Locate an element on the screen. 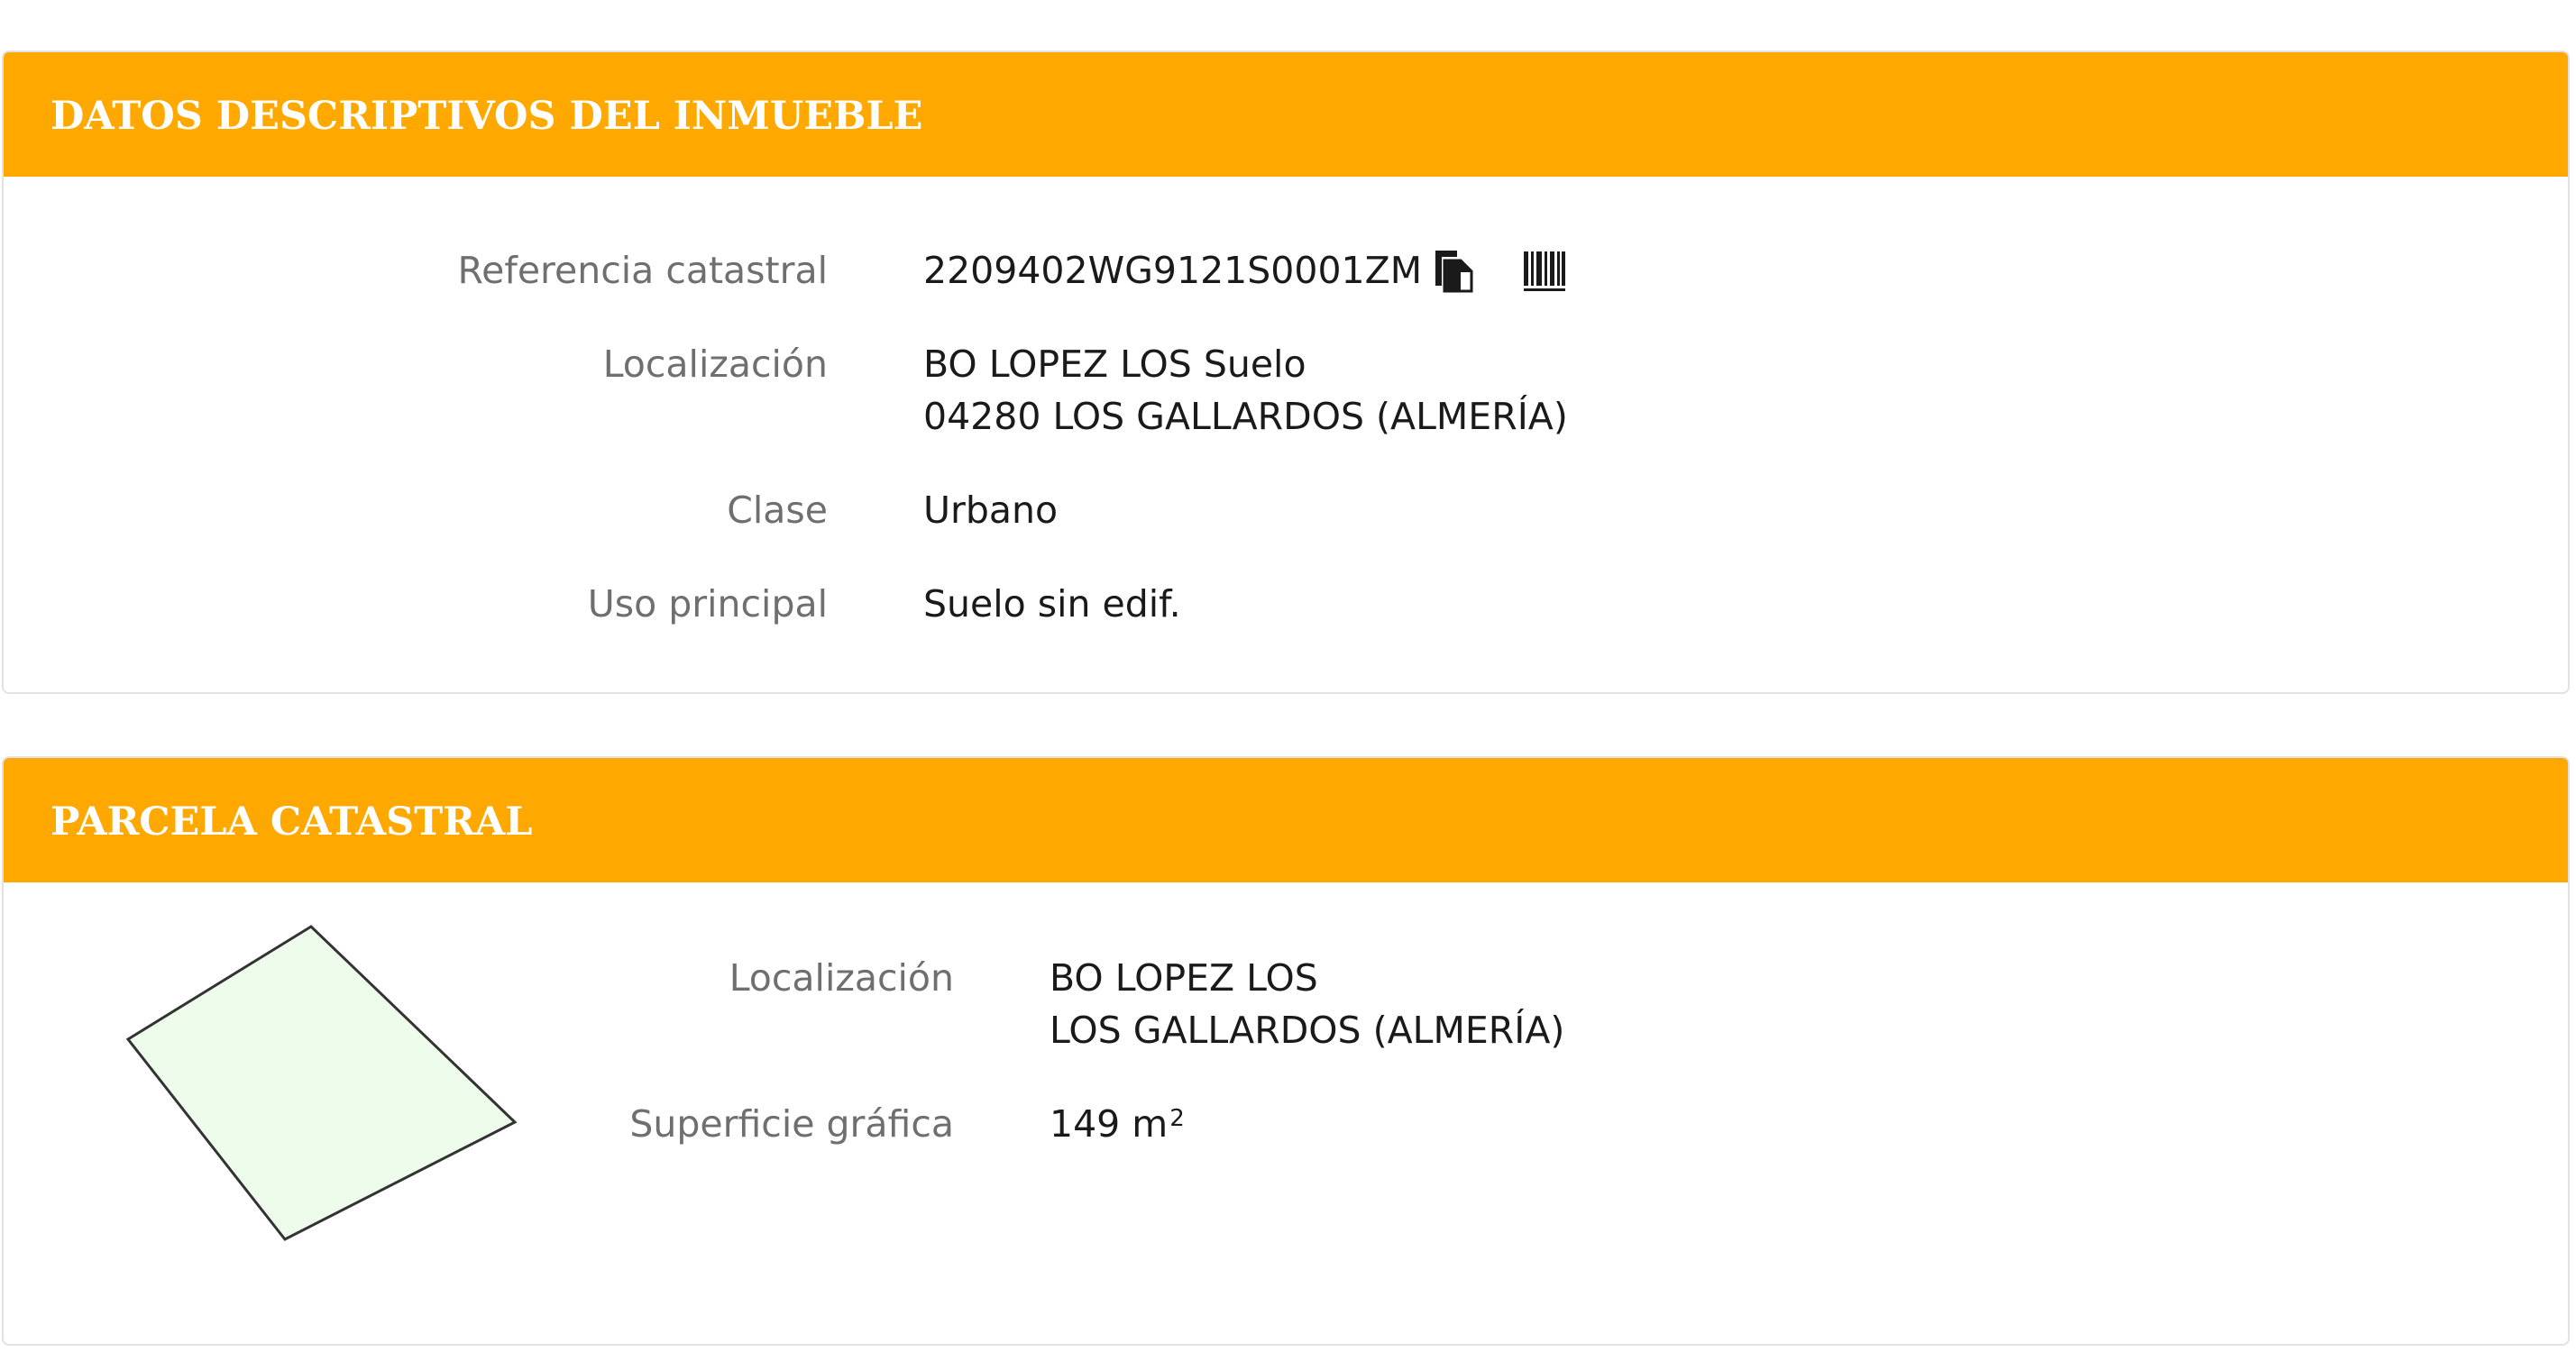 Image resolution: width=2576 pixels, height=1352 pixels. parcela-localizacion-label: Localización is located at coordinates (841, 978).